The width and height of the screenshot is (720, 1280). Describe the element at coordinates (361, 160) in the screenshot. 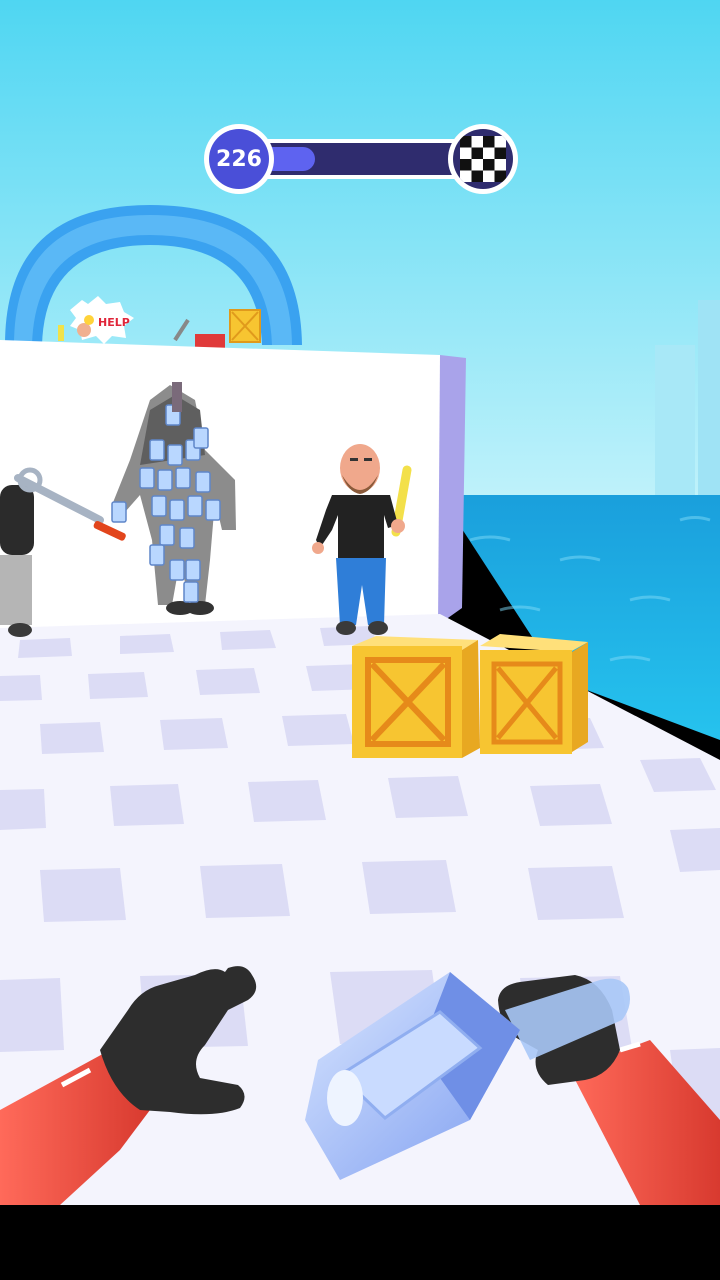

I see `level-progress-bar: 226` at that location.